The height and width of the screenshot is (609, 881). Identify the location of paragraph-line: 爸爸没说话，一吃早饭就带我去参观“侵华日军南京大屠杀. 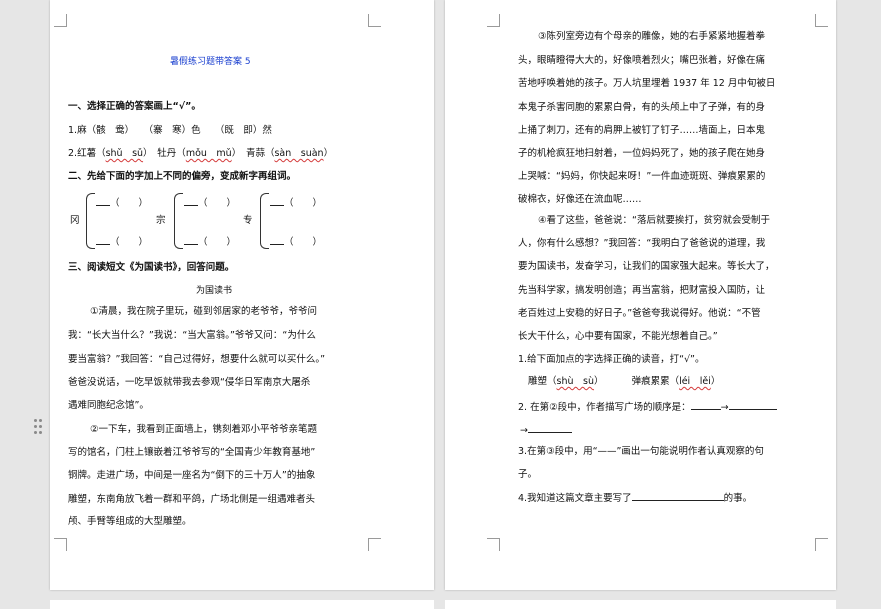
(189, 382).